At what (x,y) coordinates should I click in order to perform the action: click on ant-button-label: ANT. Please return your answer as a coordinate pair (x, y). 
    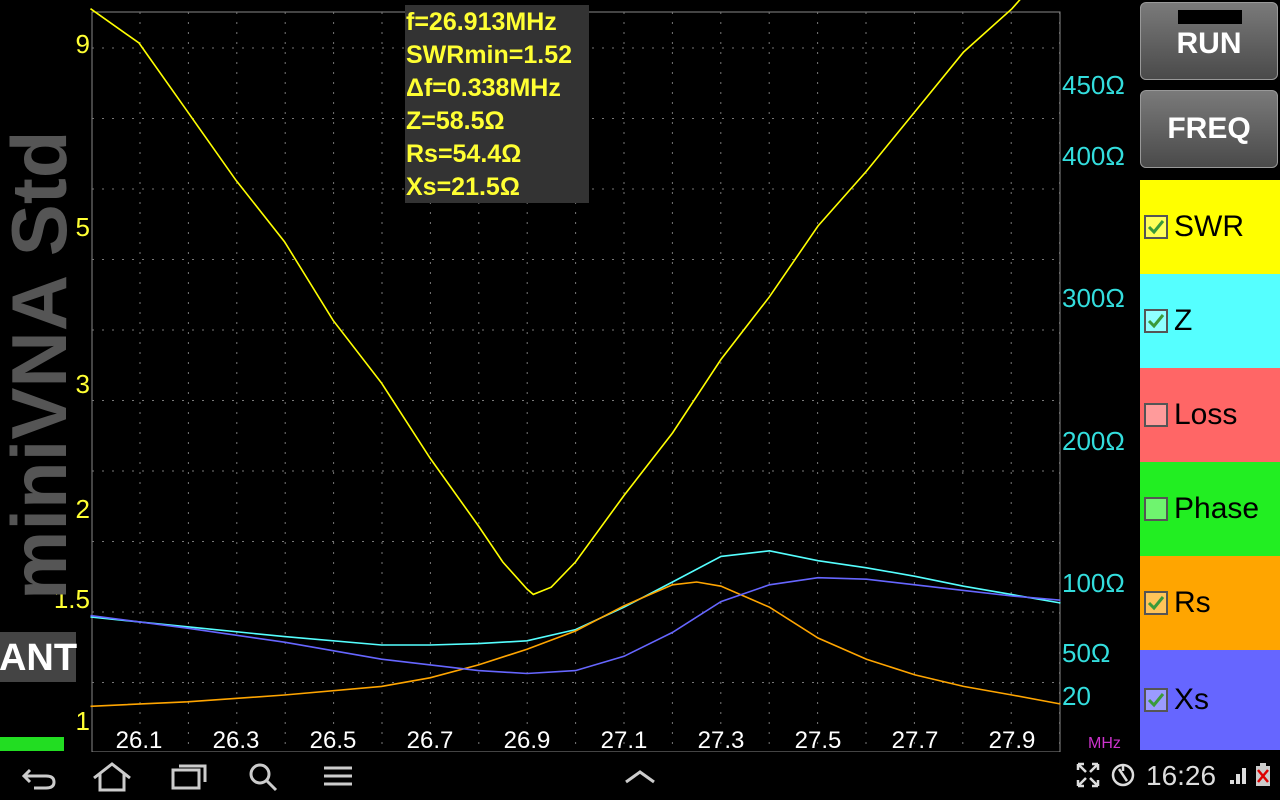
    Looking at the image, I should click on (38, 658).